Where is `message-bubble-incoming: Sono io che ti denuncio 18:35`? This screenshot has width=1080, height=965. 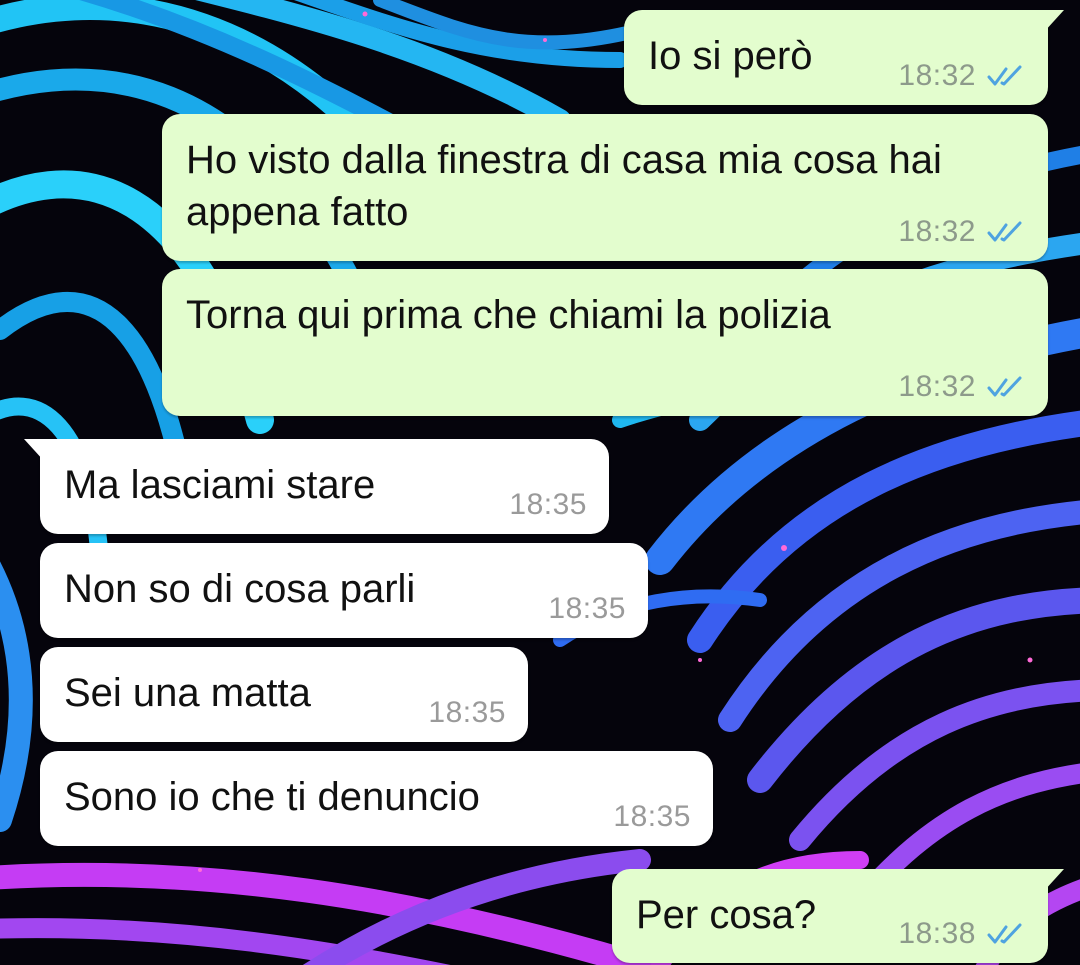 message-bubble-incoming: Sono io che ti denuncio 18:35 is located at coordinates (376, 798).